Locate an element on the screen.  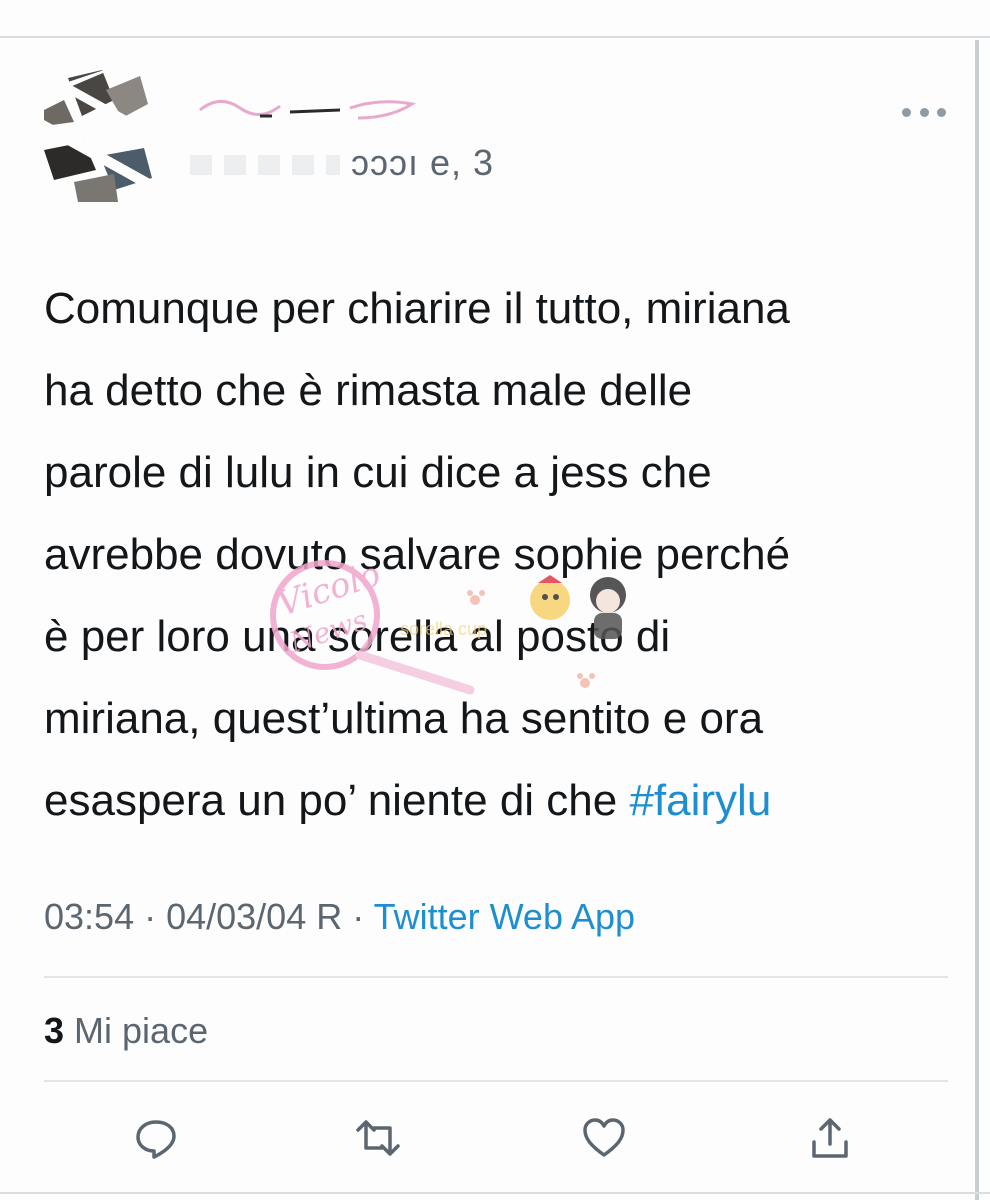
tweet-line: ha detto che è rimasta male delle is located at coordinates (368, 390).